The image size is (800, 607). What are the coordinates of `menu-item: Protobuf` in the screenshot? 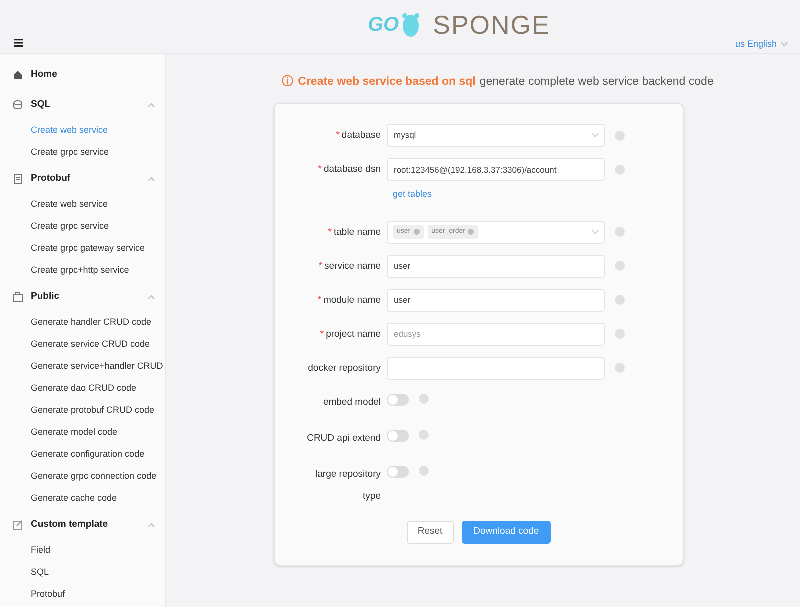 It's located at (48, 595).